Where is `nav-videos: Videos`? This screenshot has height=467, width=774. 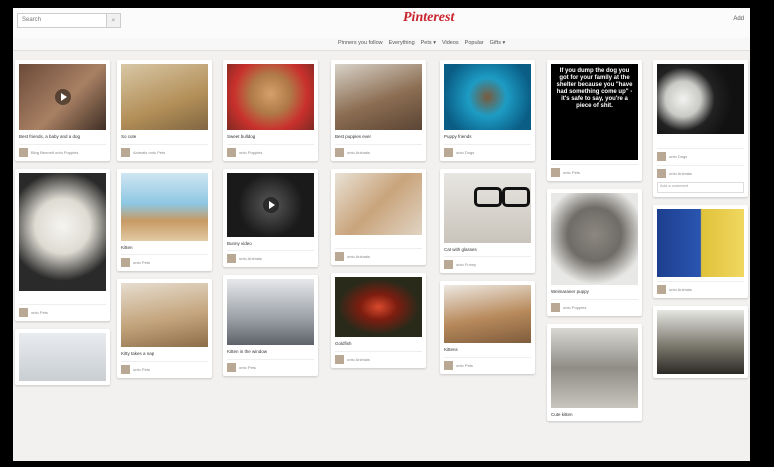 nav-videos: Videos is located at coordinates (450, 43).